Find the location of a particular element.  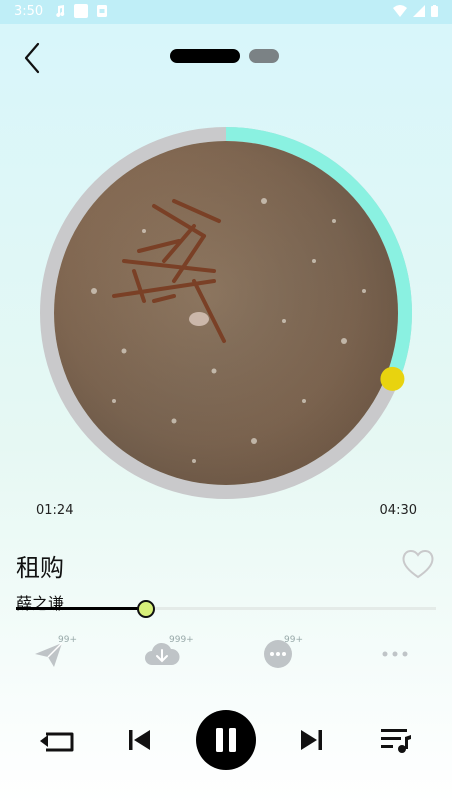

wifi-icon is located at coordinates (400, 11).